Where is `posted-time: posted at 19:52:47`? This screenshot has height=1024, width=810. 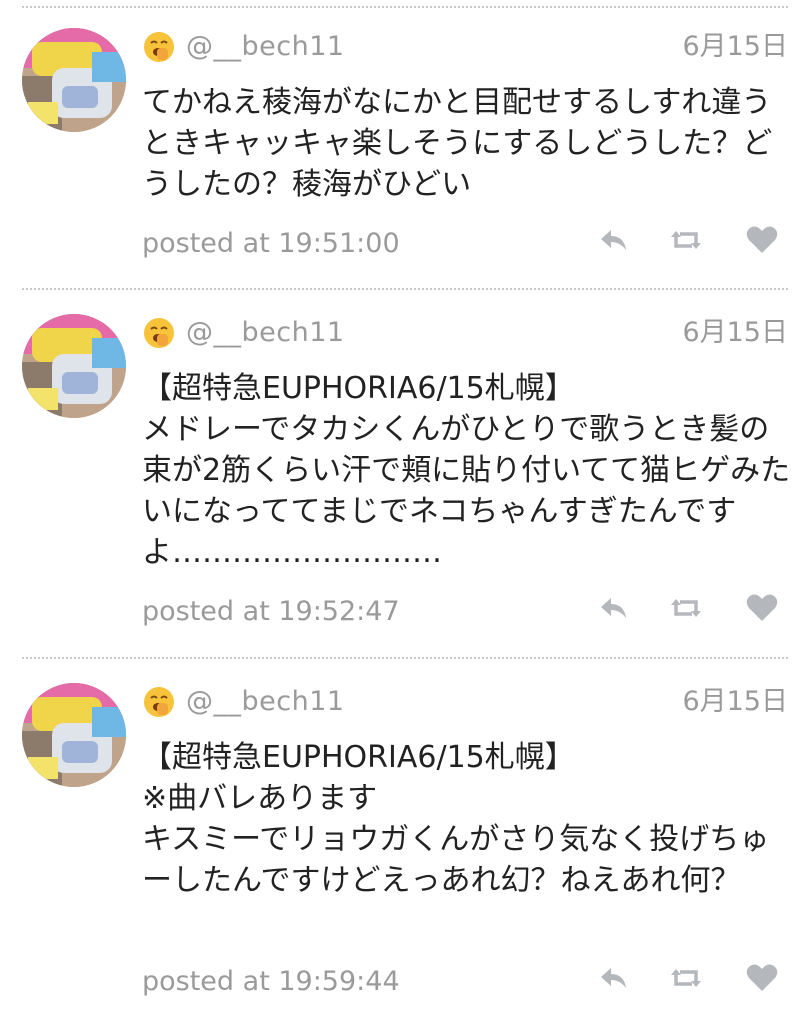
posted-time: posted at 19:52:47 is located at coordinates (271, 611).